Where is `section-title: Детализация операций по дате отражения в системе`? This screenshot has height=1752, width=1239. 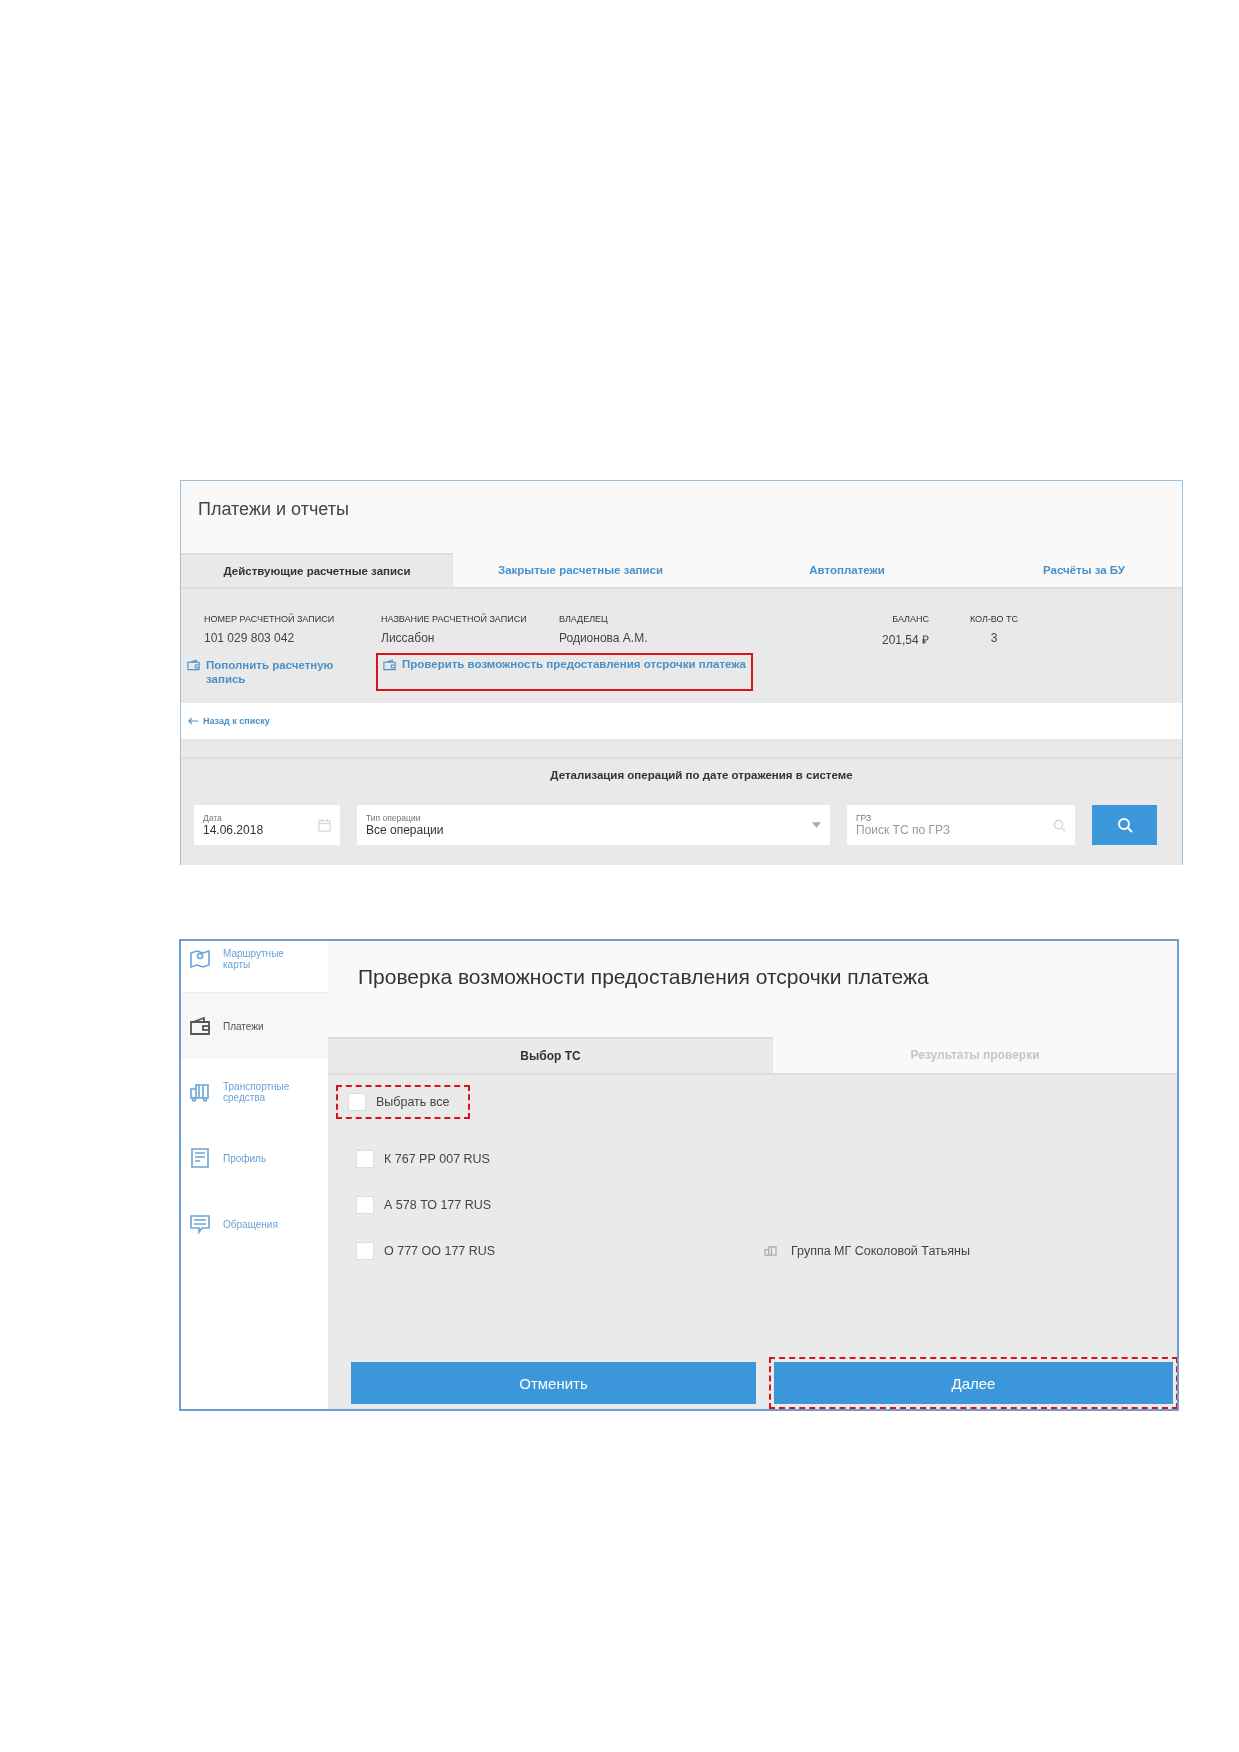
section-title: Детализация операций по дате отражения в системе is located at coordinates (701, 775).